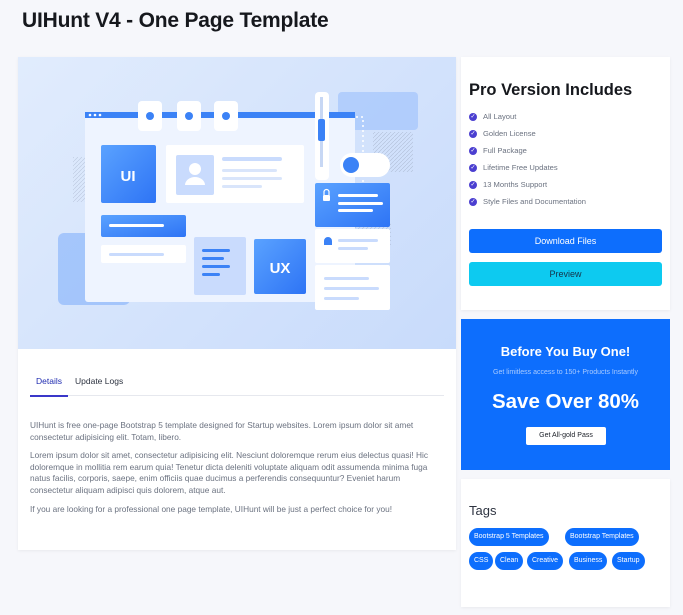  I want to click on get-all-gold-pass-button: Get All-gold Pass, so click(566, 436).